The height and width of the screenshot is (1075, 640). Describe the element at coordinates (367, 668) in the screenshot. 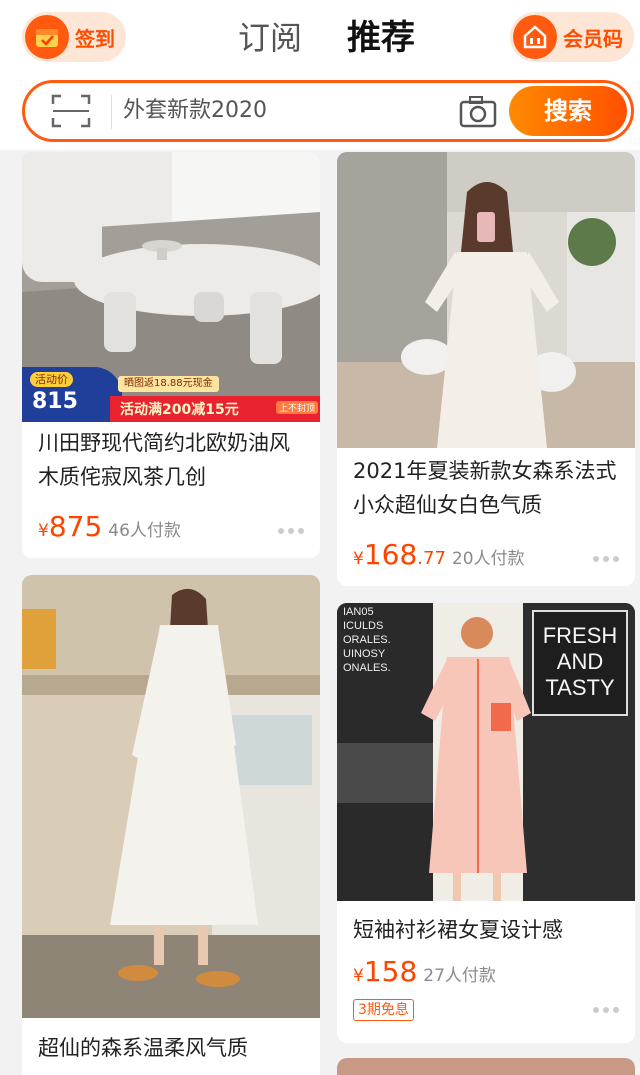

I see `wall-line-5: ONALES.` at that location.